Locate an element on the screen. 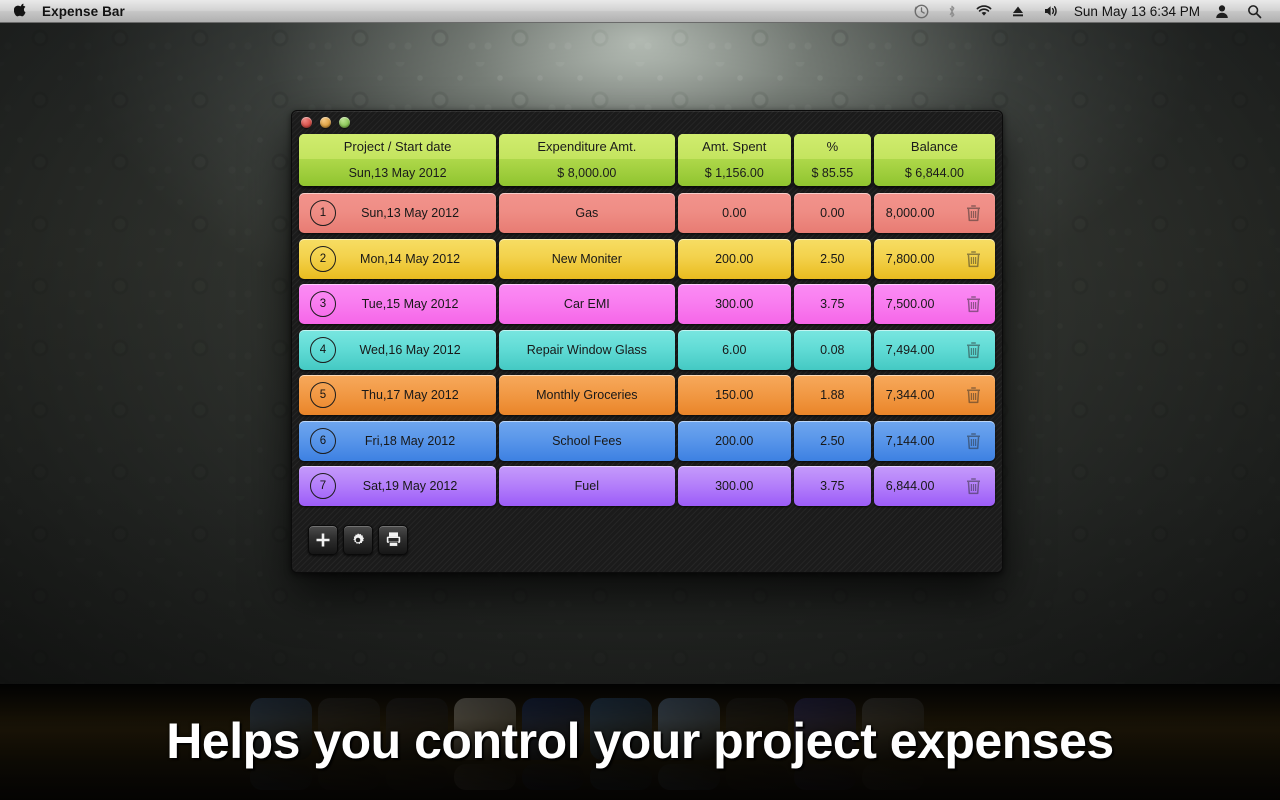 The height and width of the screenshot is (800, 1280). row-number-badge: 4 is located at coordinates (323, 349).